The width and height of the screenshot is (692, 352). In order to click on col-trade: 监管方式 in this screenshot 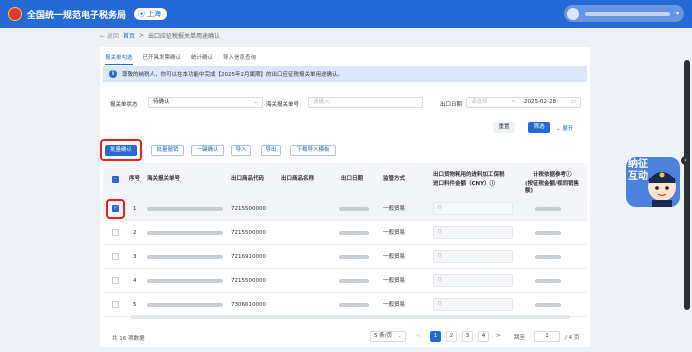, I will do `click(394, 179)`.